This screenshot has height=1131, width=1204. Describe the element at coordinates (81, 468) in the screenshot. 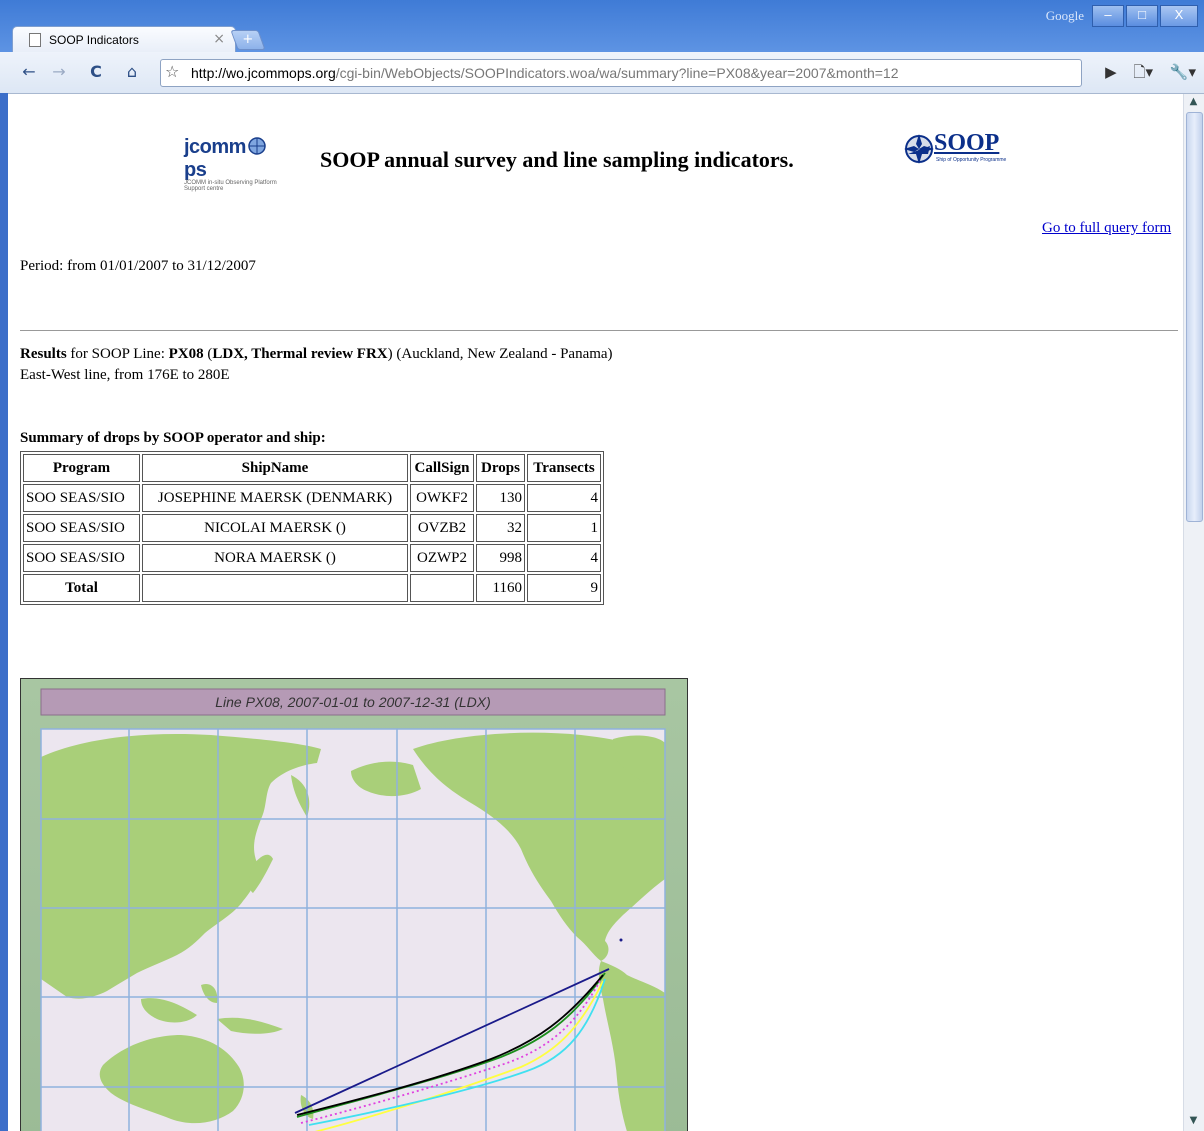

I see `col-program: Program` at that location.